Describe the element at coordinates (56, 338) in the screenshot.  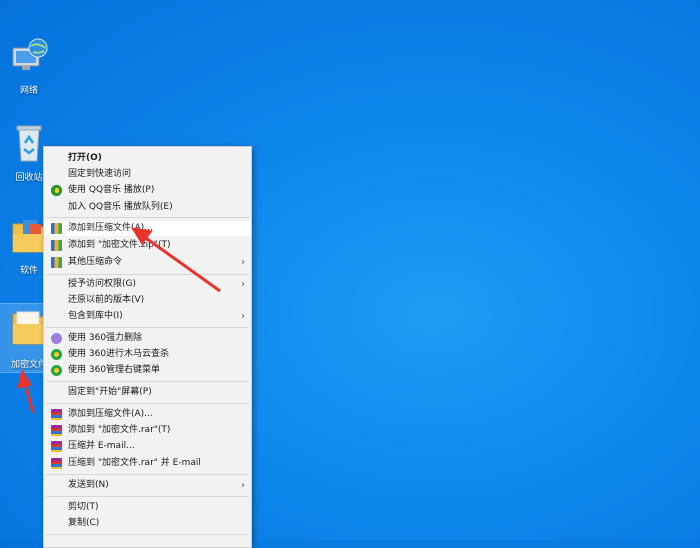
I see `360-shred-icon` at that location.